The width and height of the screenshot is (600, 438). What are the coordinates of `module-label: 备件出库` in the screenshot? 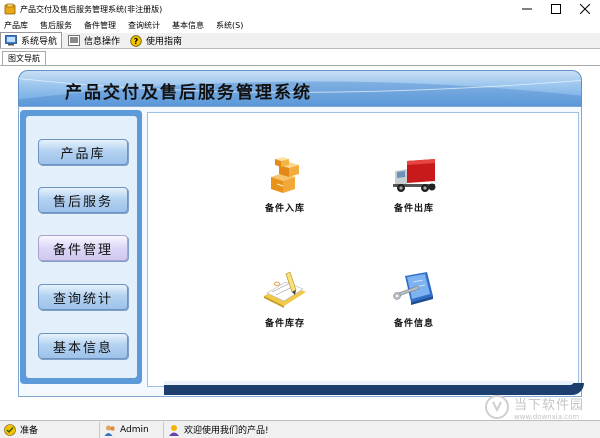 It's located at (413, 209).